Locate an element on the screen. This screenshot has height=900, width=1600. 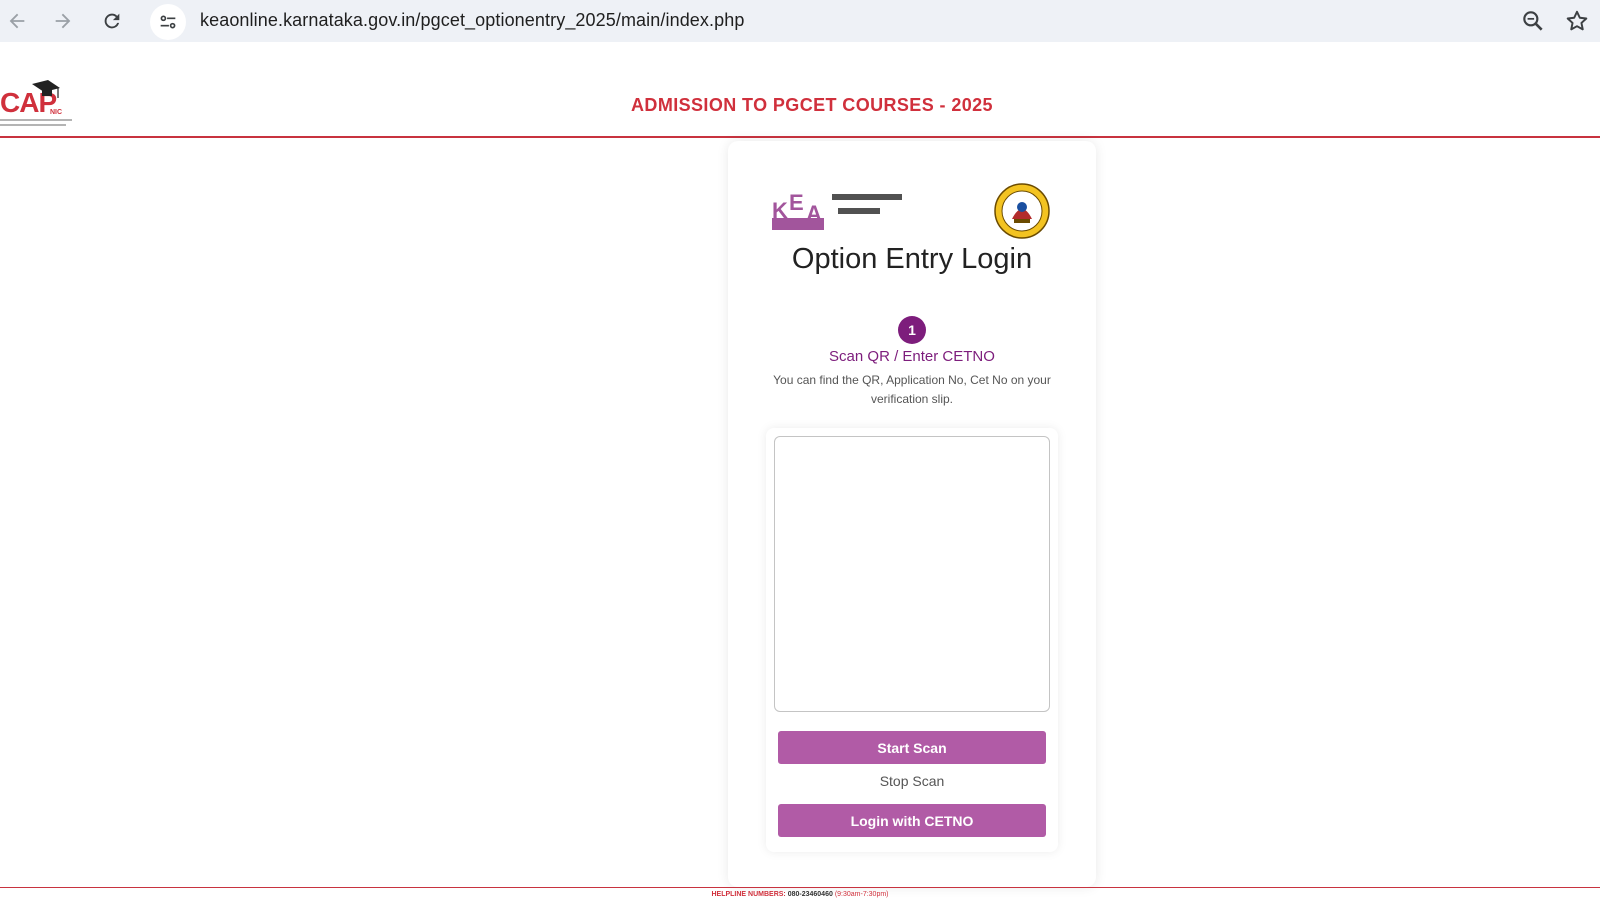
footer-divider is located at coordinates (800, 887).